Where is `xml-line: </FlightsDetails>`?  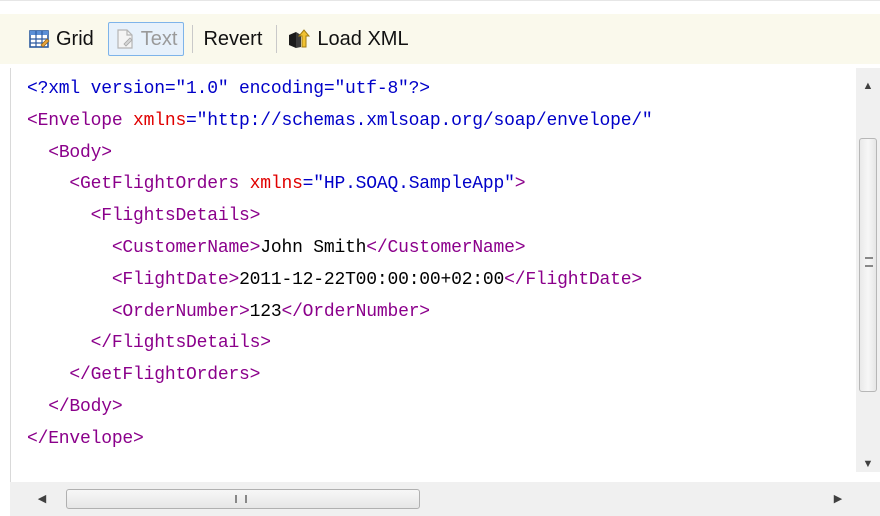 xml-line: </FlightsDetails> is located at coordinates (340, 344).